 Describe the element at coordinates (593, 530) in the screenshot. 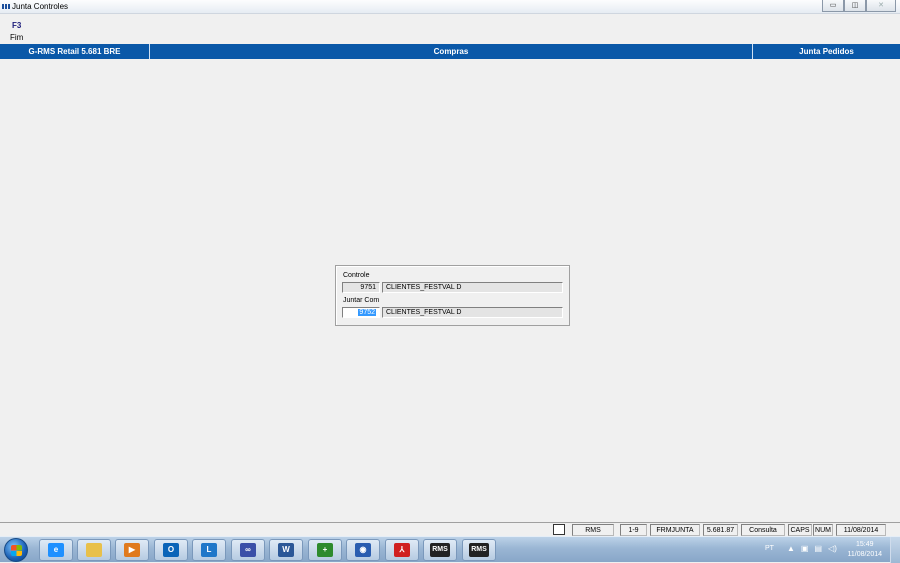

I see `status-system: RMS` at that location.